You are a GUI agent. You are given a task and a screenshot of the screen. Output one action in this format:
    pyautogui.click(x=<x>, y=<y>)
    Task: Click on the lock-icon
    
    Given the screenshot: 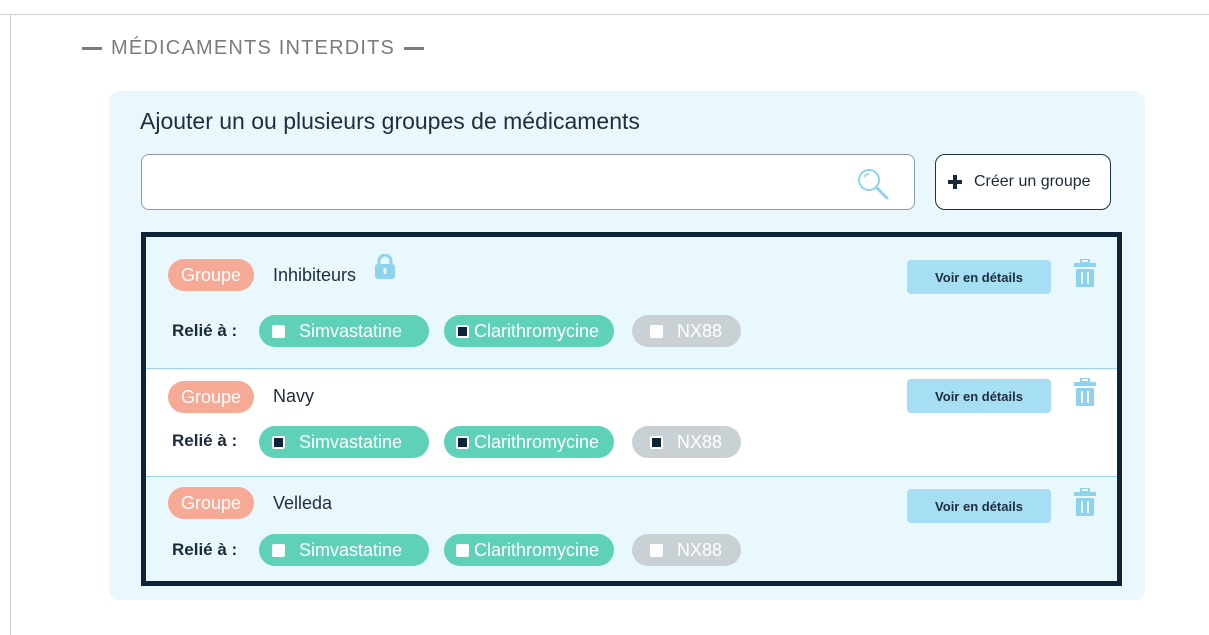 What is the action you would take?
    pyautogui.click(x=385, y=266)
    